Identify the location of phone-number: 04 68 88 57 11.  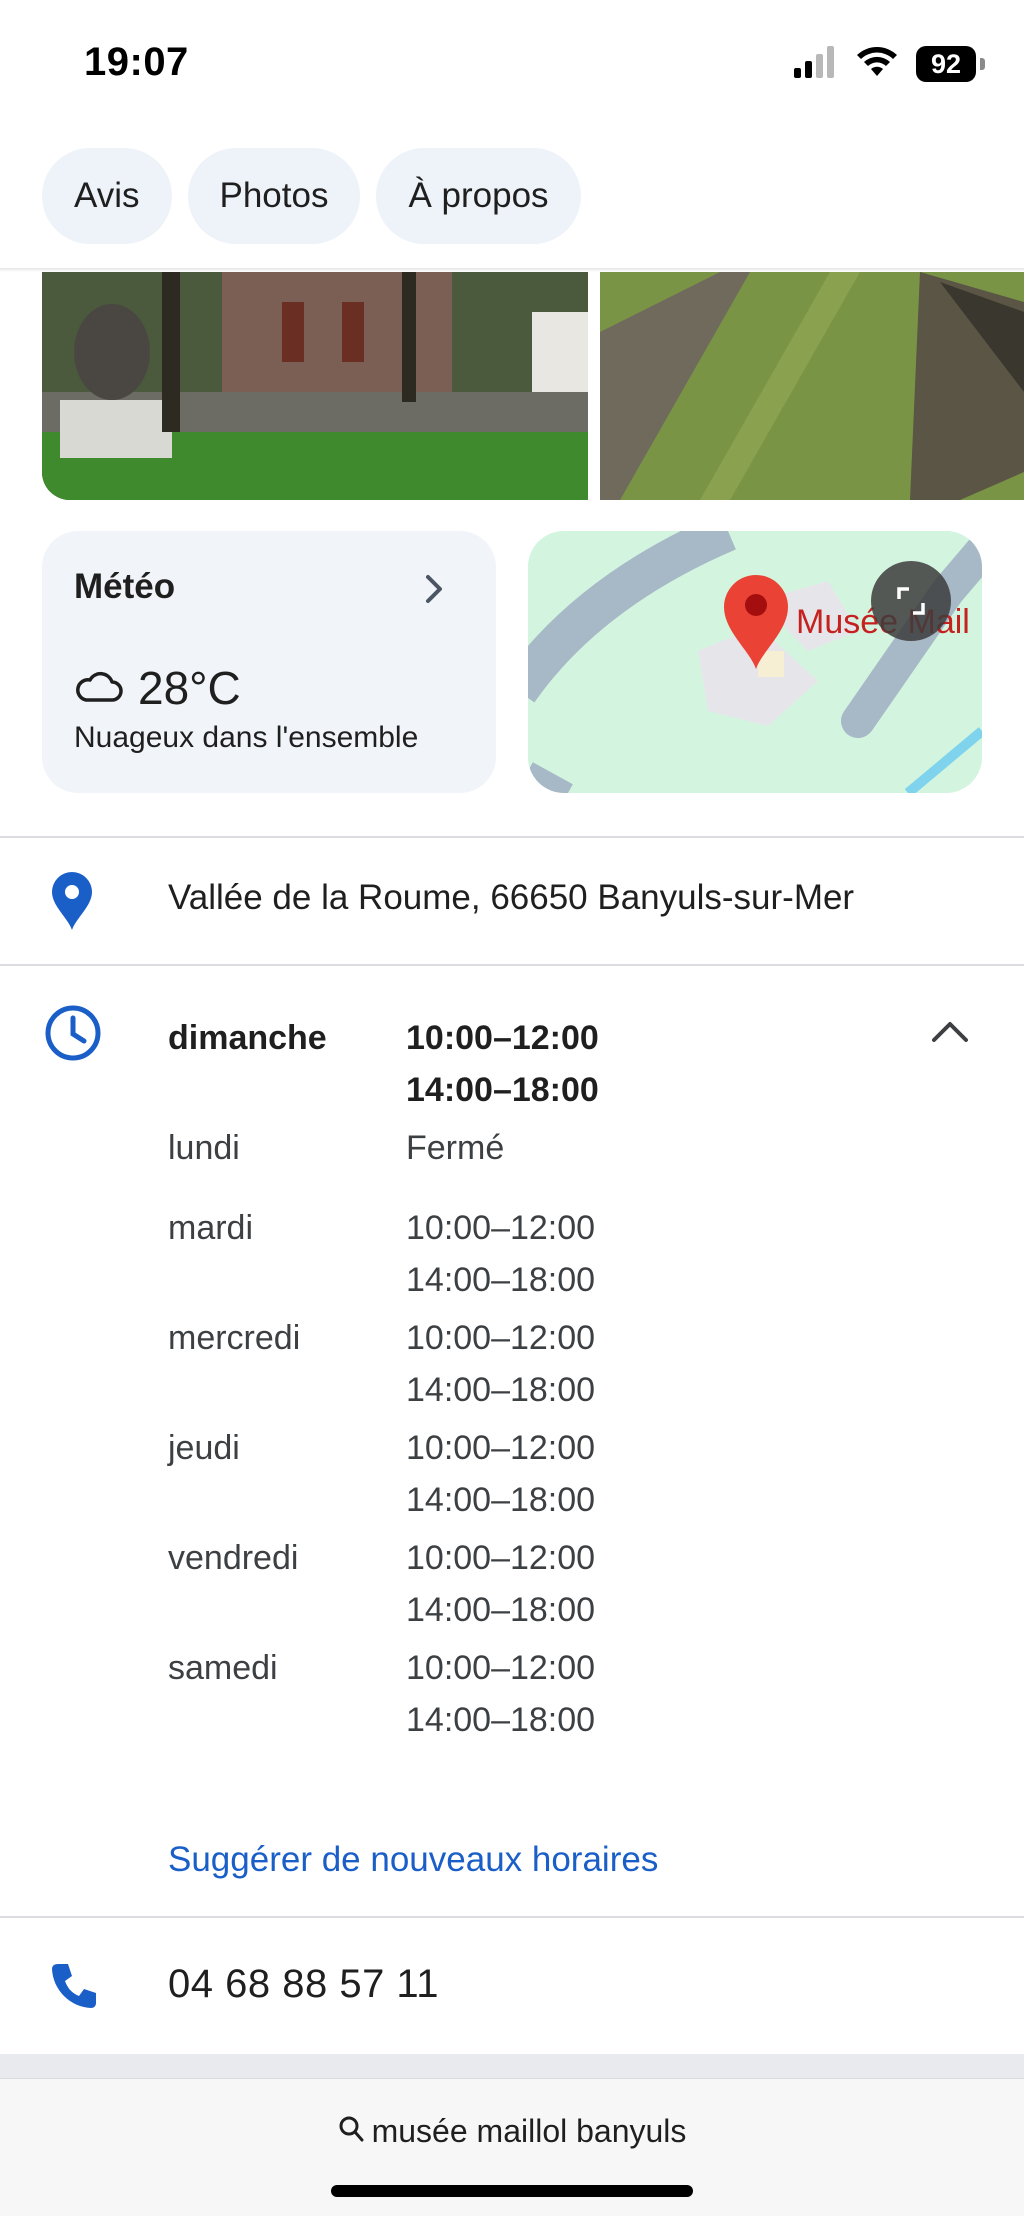
(303, 1984).